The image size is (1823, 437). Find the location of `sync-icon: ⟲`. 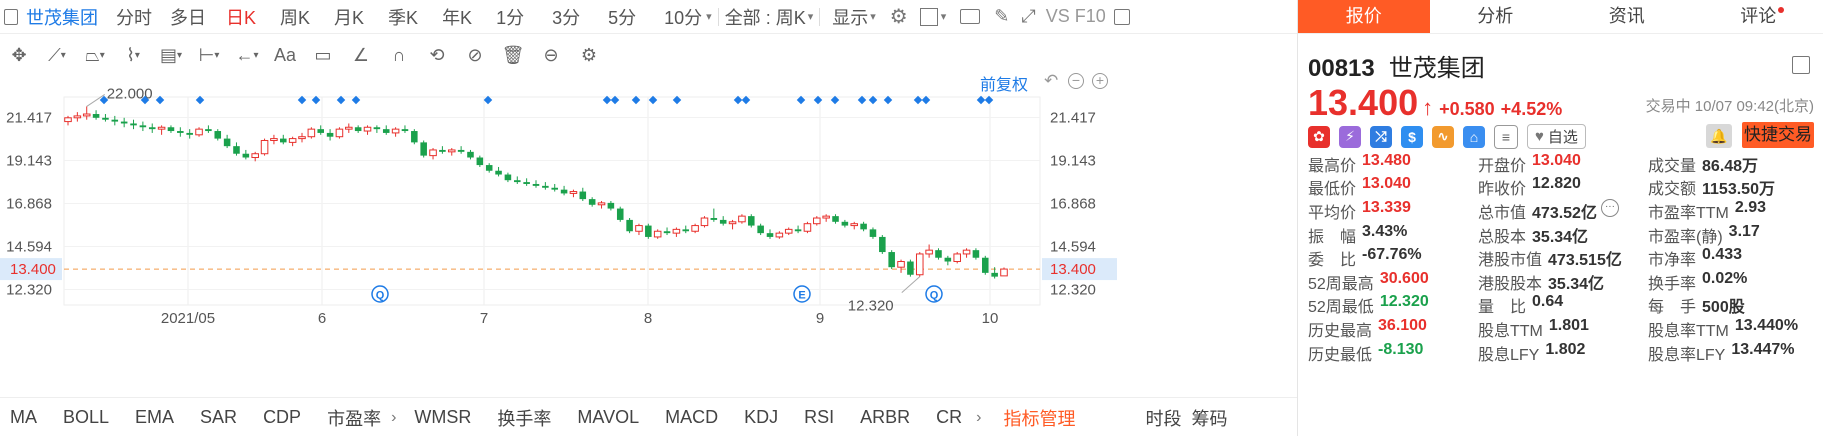

sync-icon: ⟲ is located at coordinates (437, 55).